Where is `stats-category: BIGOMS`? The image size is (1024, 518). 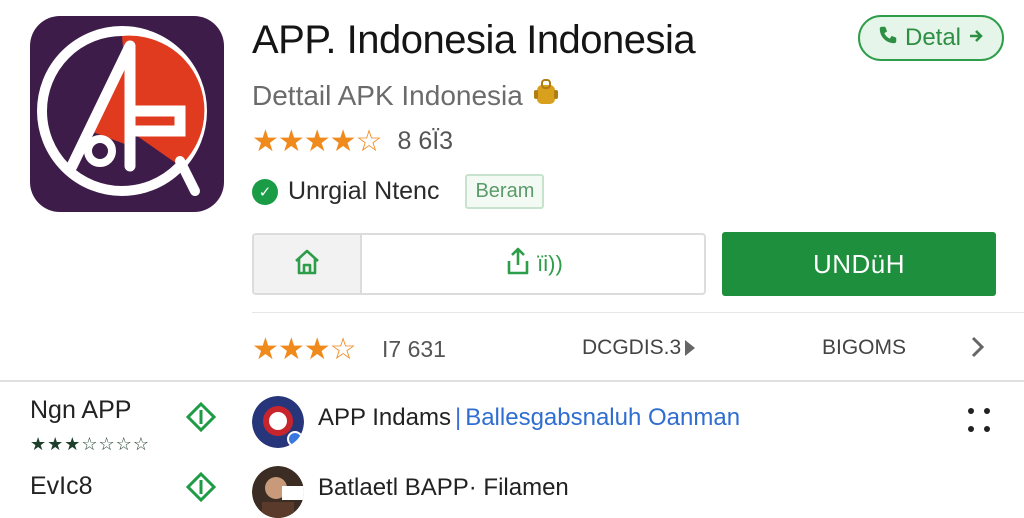 stats-category: BIGOMS is located at coordinates (864, 347).